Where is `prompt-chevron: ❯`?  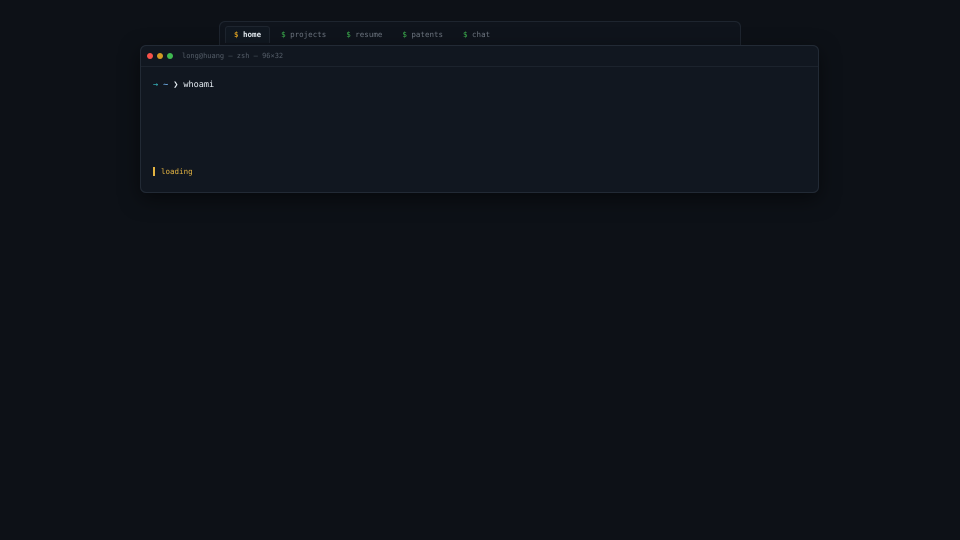 prompt-chevron: ❯ is located at coordinates (175, 85).